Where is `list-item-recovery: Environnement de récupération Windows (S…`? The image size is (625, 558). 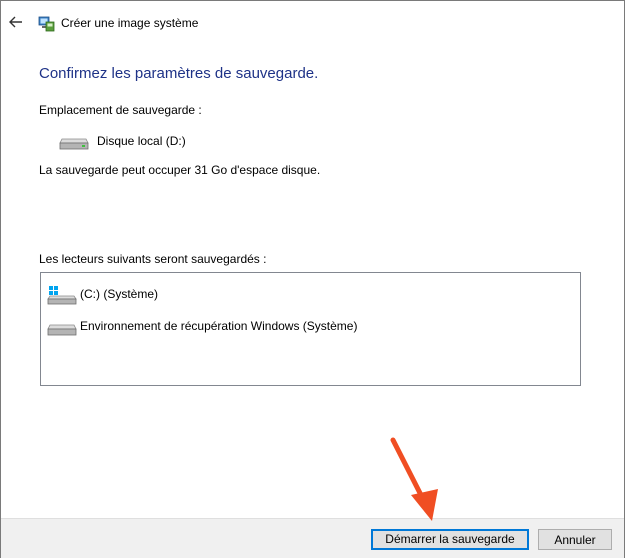
list-item-recovery: Environnement de récupération Windows (S… is located at coordinates (310, 327).